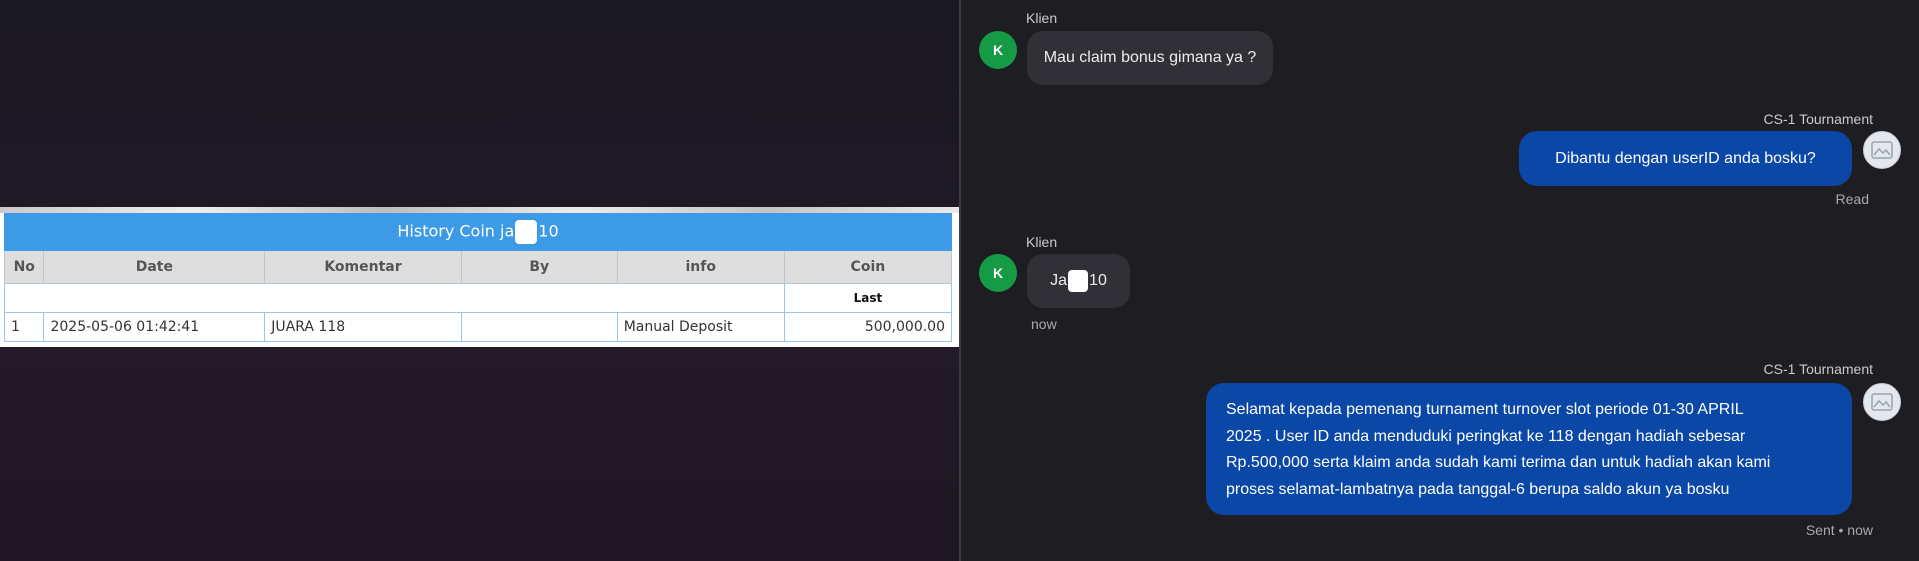 The image size is (1919, 561). Describe the element at coordinates (456, 231) in the screenshot. I see `history-title-prefix: History Coin ja` at that location.